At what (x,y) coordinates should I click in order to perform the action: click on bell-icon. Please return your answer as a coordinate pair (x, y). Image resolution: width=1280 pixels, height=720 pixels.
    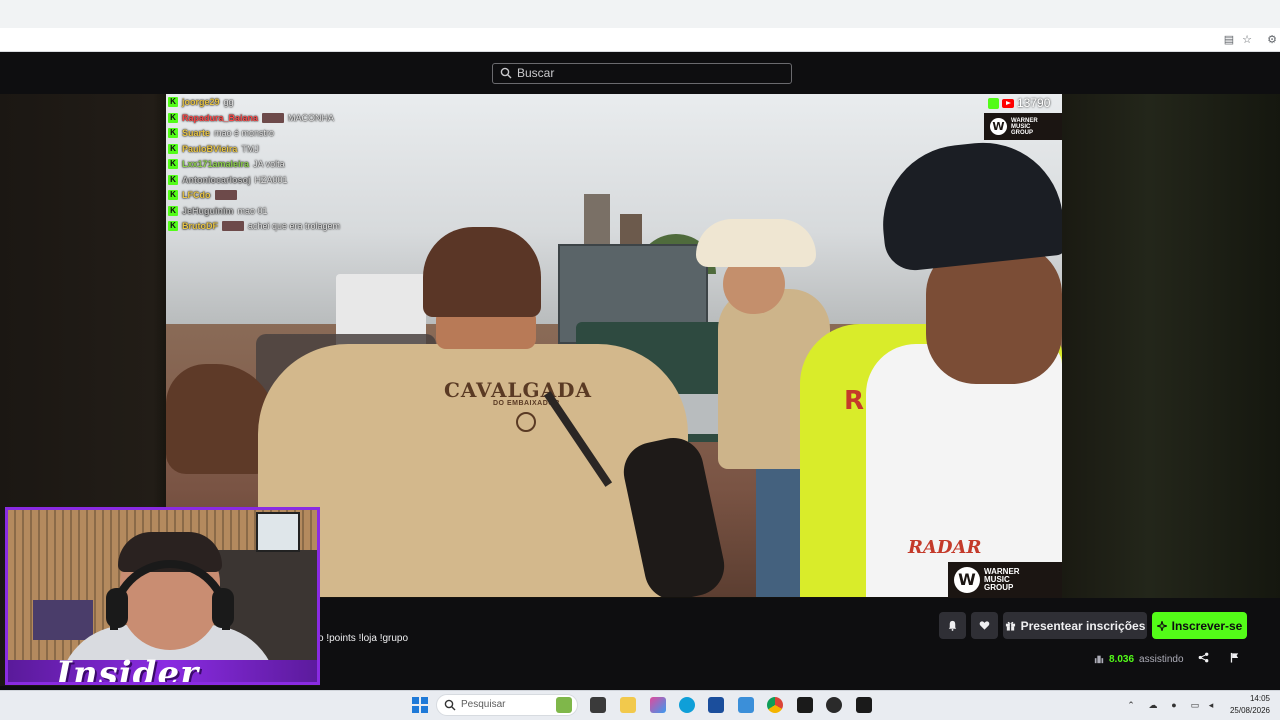
    Looking at the image, I should click on (952, 625).